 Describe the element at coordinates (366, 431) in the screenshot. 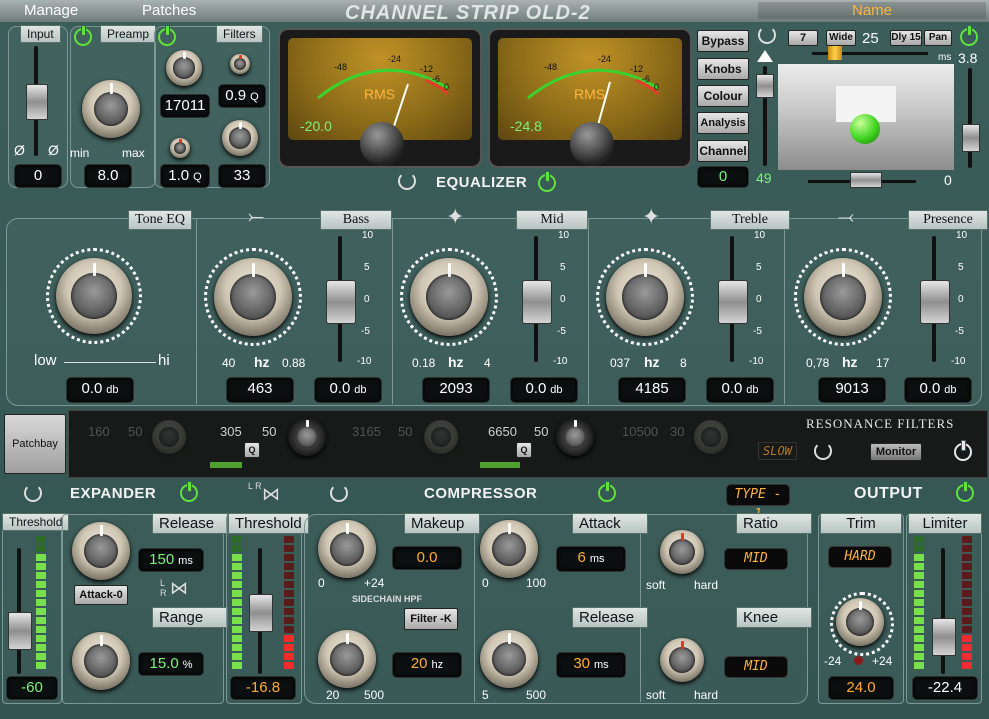

I see `res-3-freq: 3165` at that location.